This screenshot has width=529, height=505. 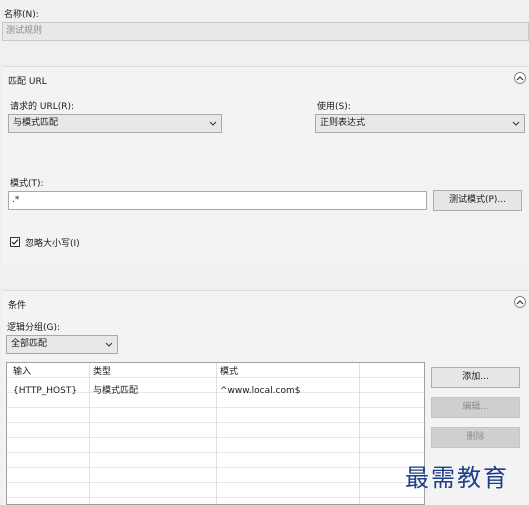 I want to click on conditions-title: 条件, so click(x=17, y=306).